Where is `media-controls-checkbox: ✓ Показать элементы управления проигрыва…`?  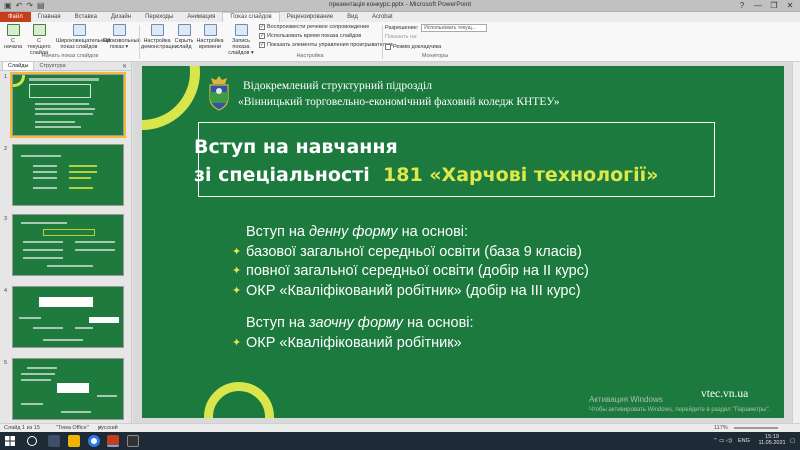 media-controls-checkbox: ✓ Показать элементы управления проигрыва… is located at coordinates (326, 45).